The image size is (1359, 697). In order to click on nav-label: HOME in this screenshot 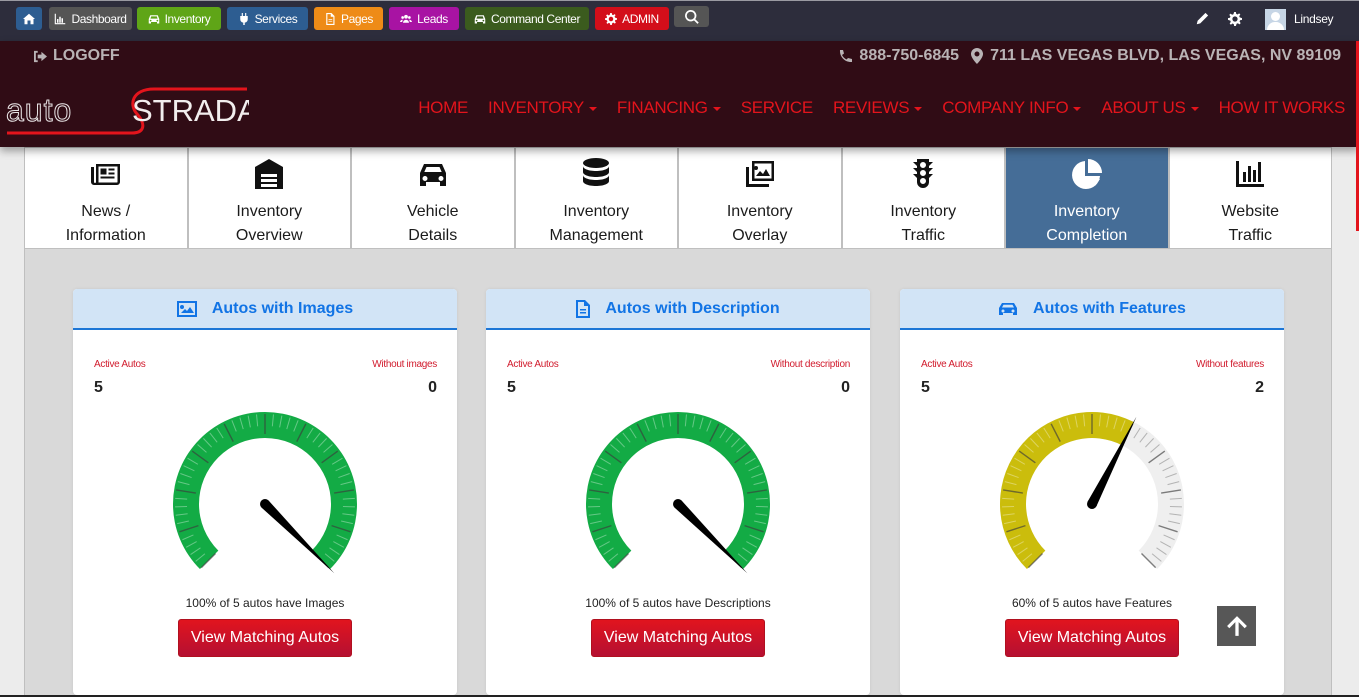, I will do `click(443, 107)`.